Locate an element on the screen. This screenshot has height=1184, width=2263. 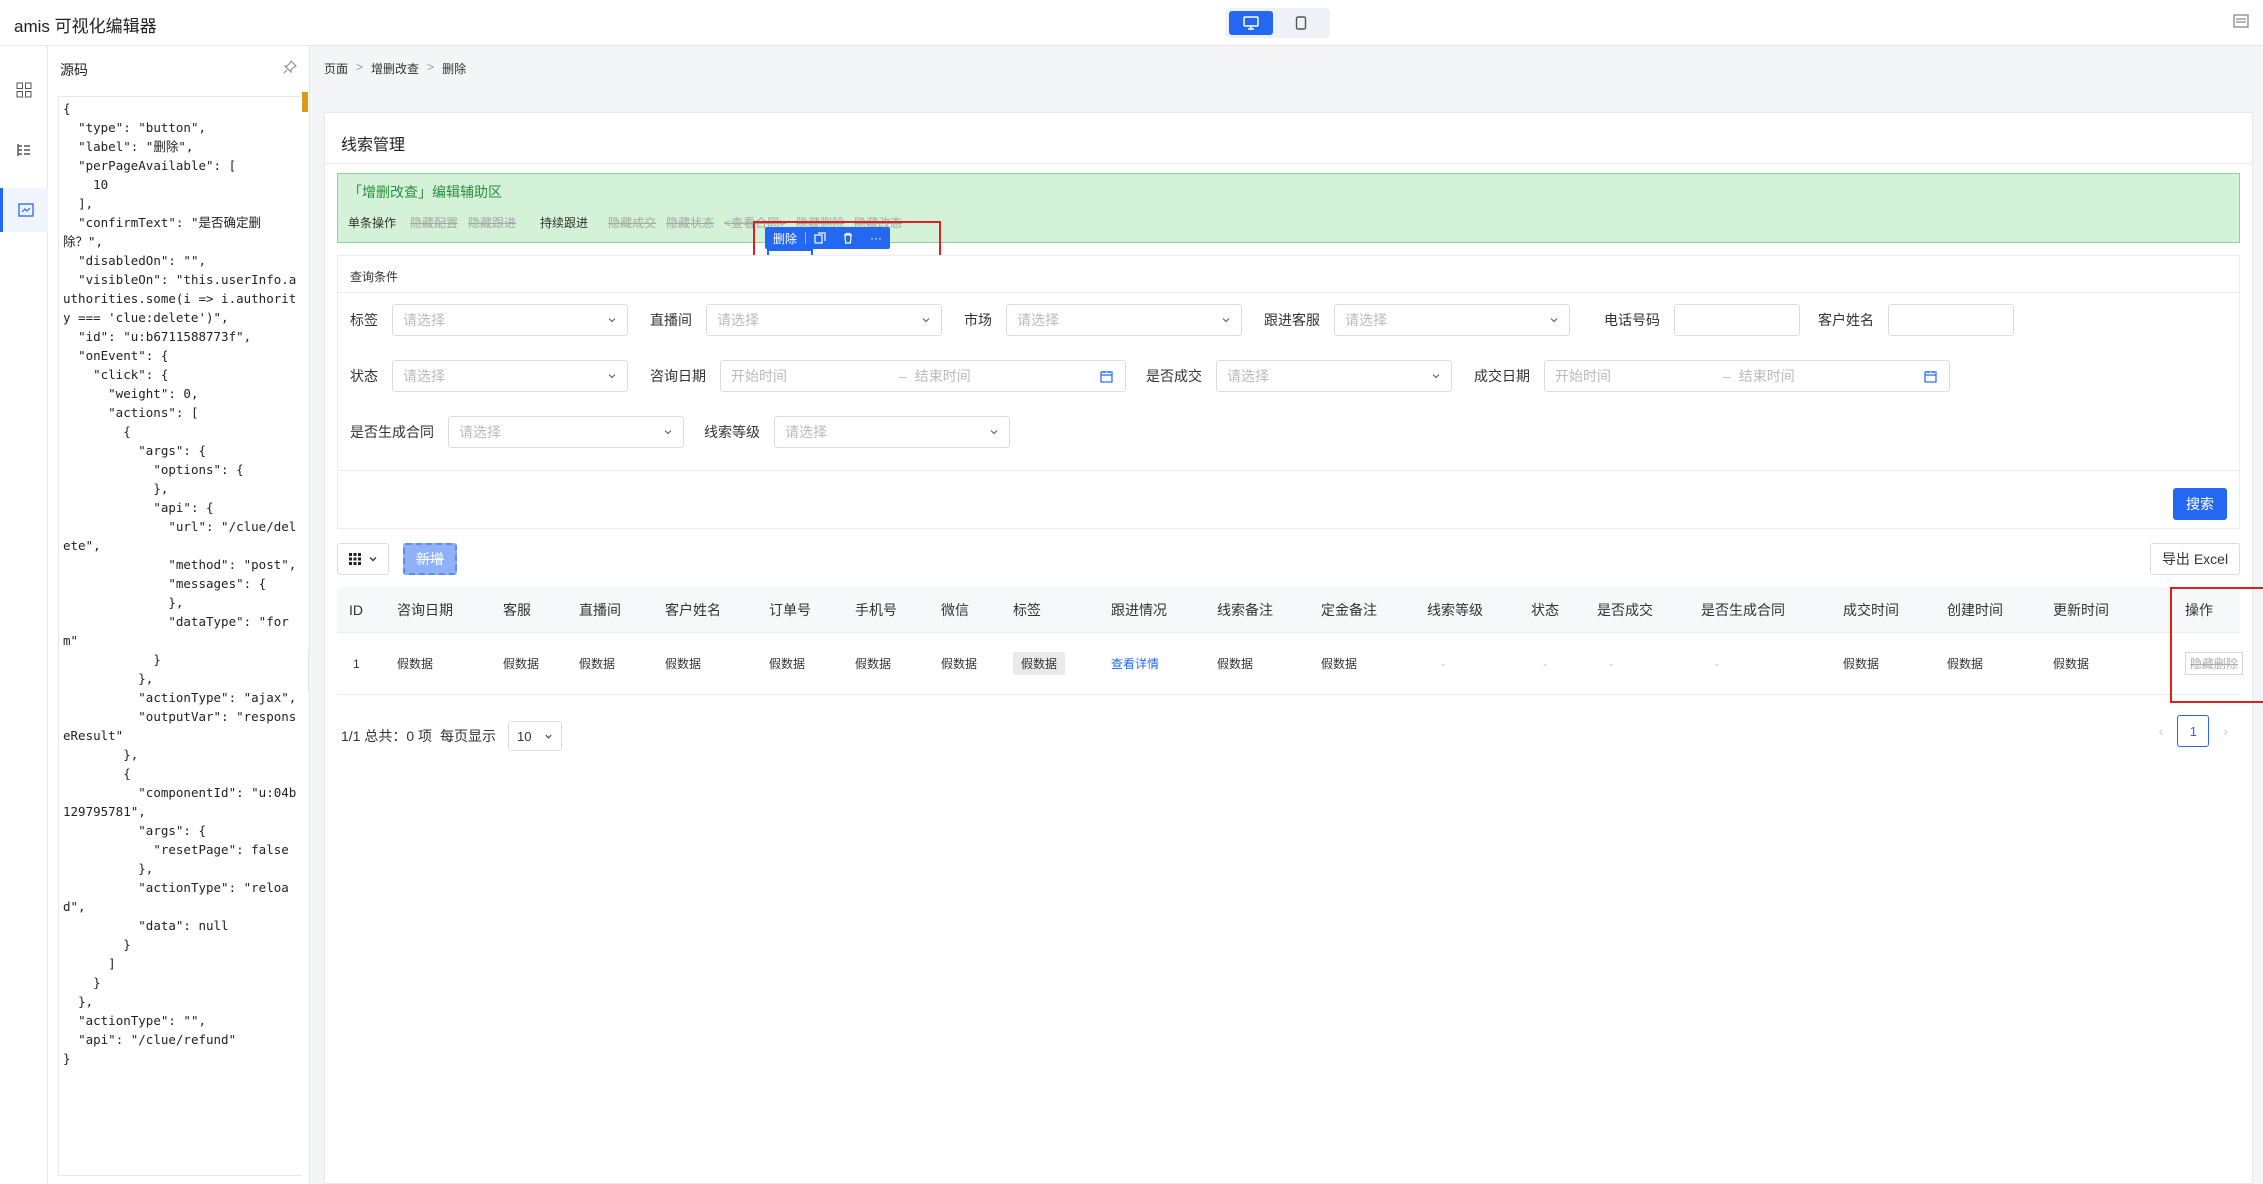
monitor-icon is located at coordinates (1251, 23).